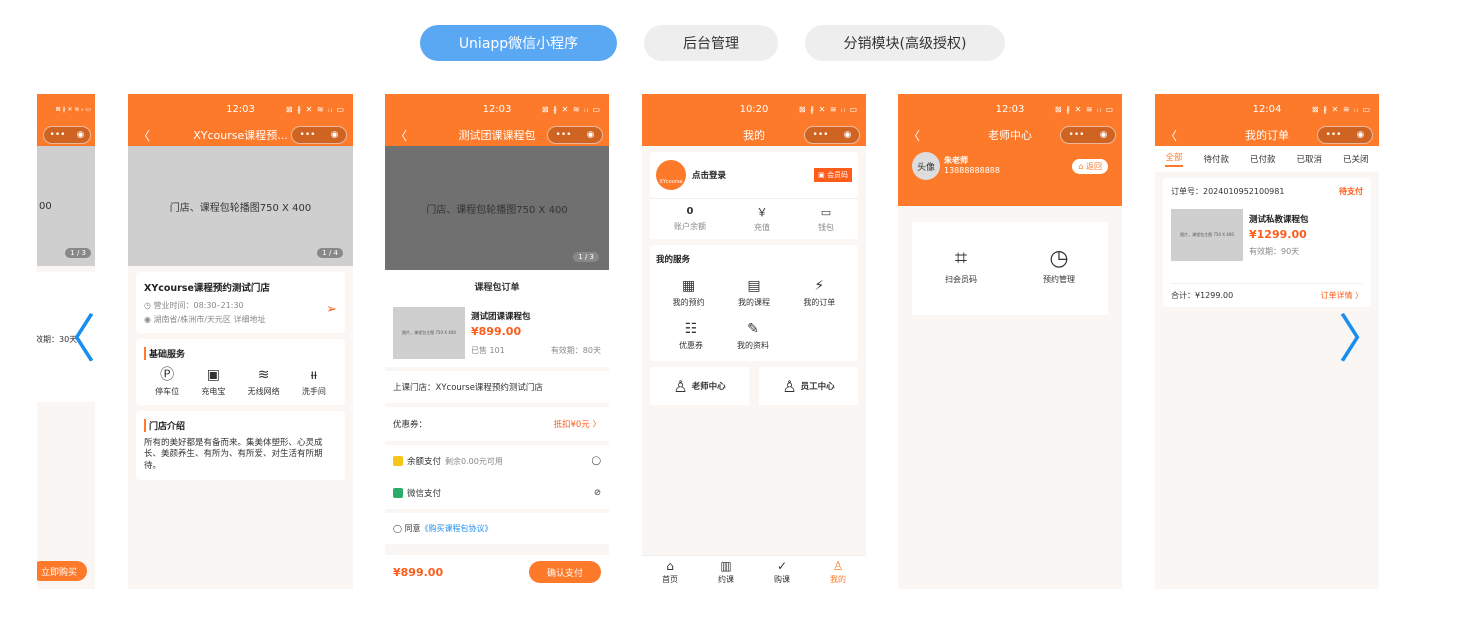  I want to click on agree-checkbox: ◯ 同意, so click(407, 528).